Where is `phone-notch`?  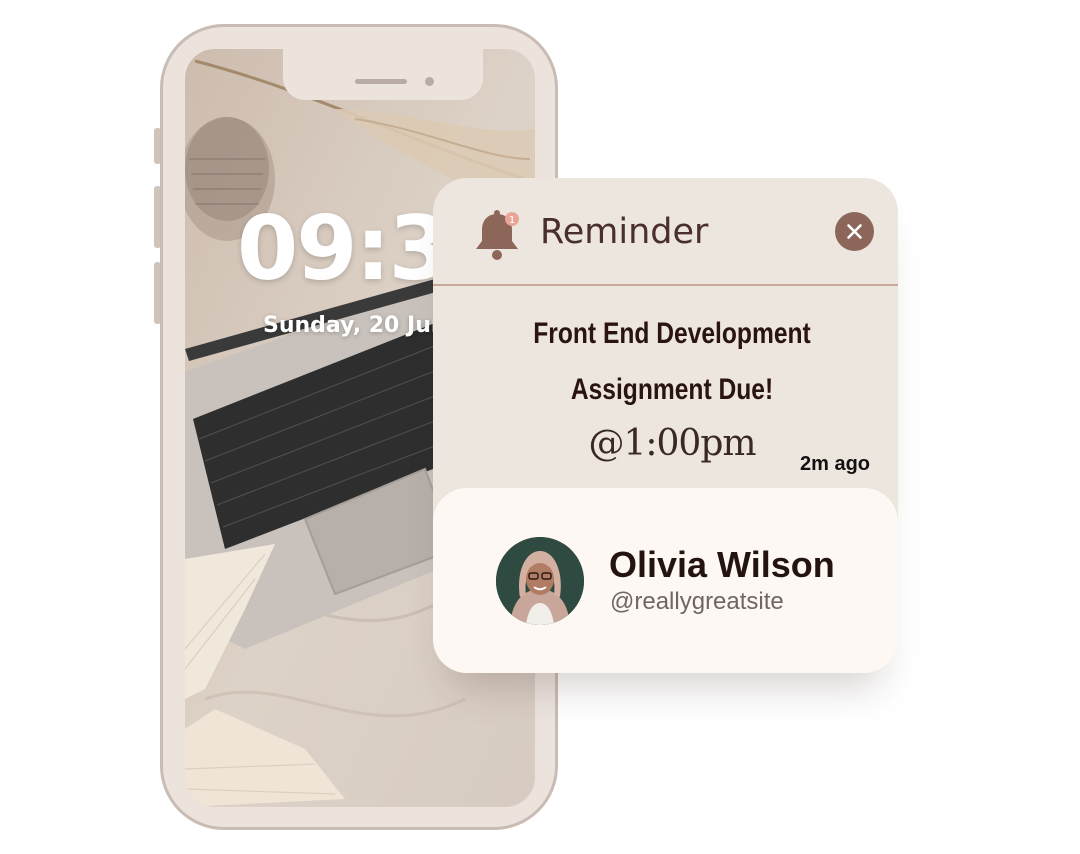
phone-notch is located at coordinates (383, 74).